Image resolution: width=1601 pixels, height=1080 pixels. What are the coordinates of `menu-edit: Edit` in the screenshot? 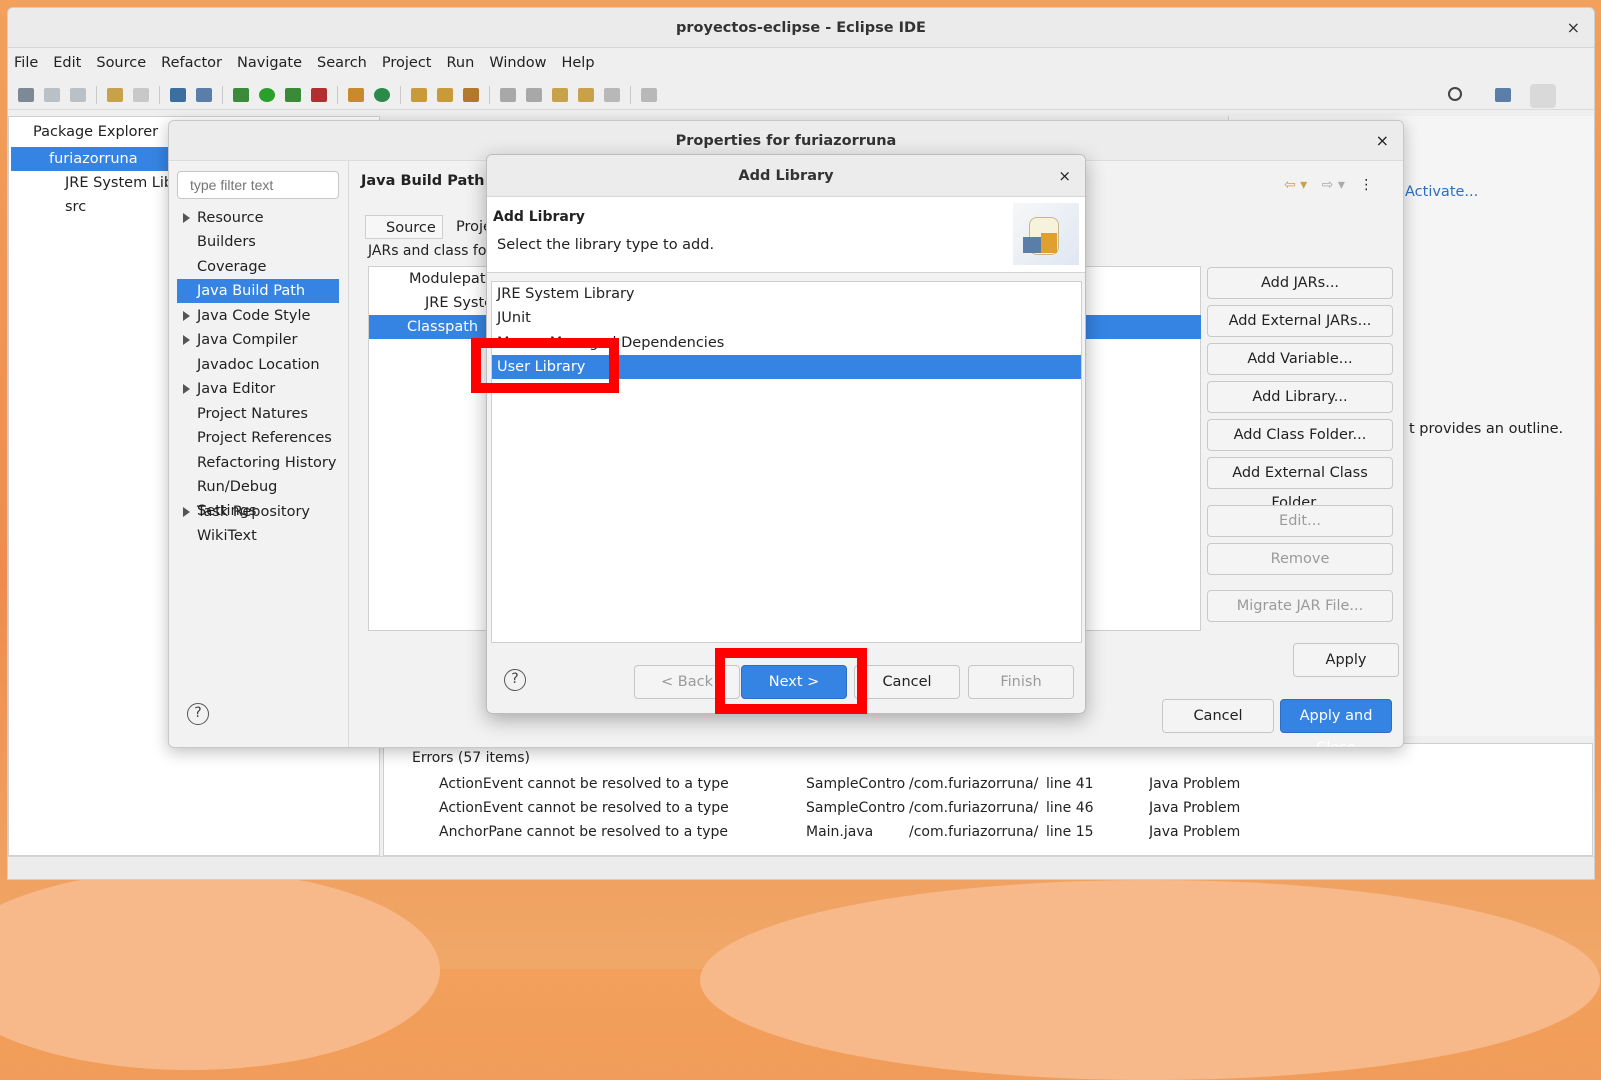 It's located at (67, 63).